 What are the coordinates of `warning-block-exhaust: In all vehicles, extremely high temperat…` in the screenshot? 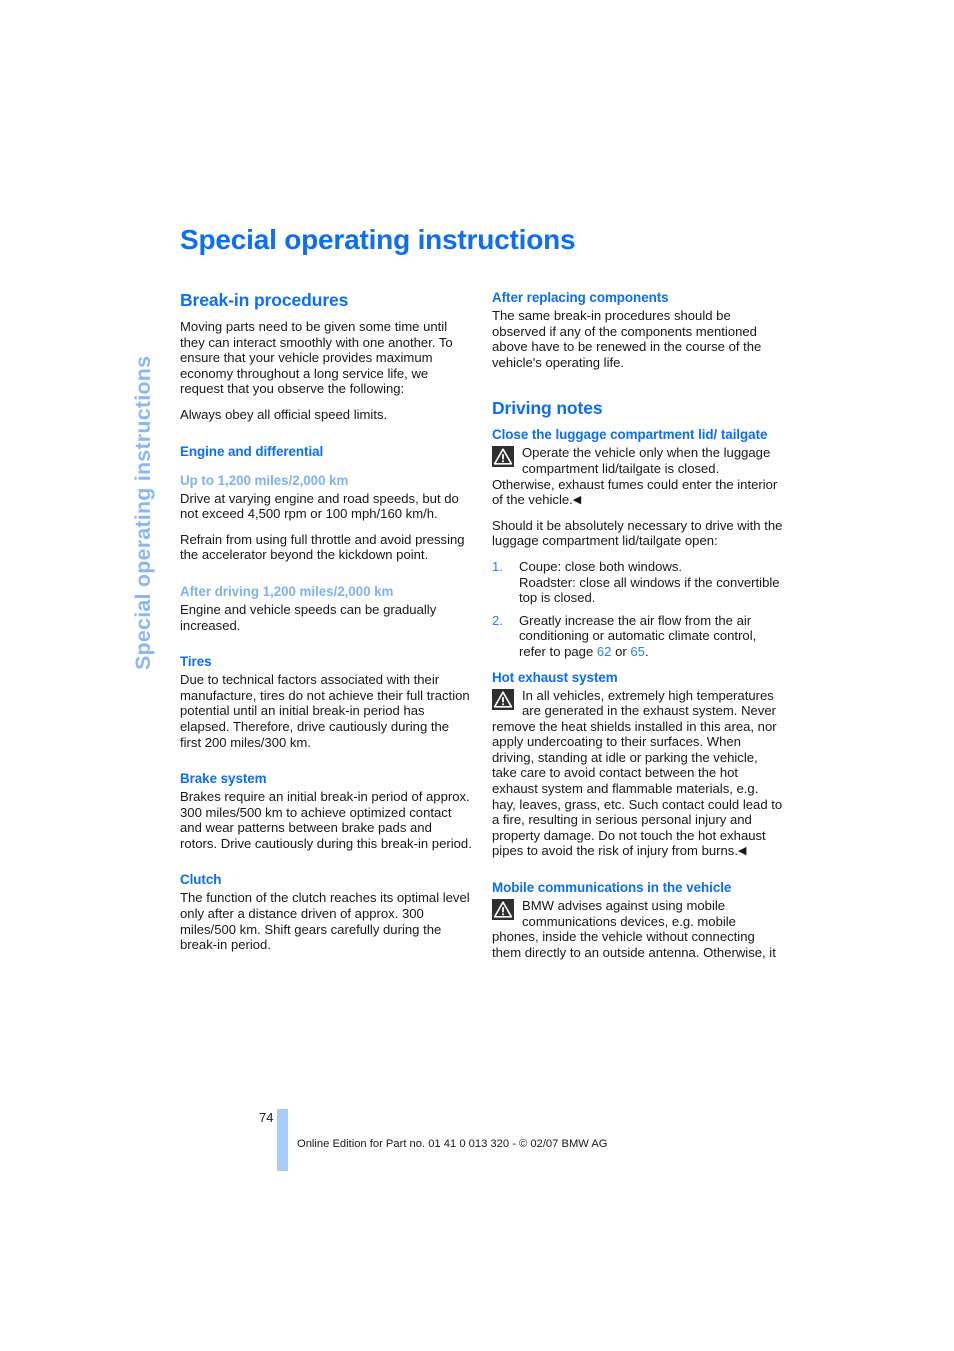 It's located at (638, 774).